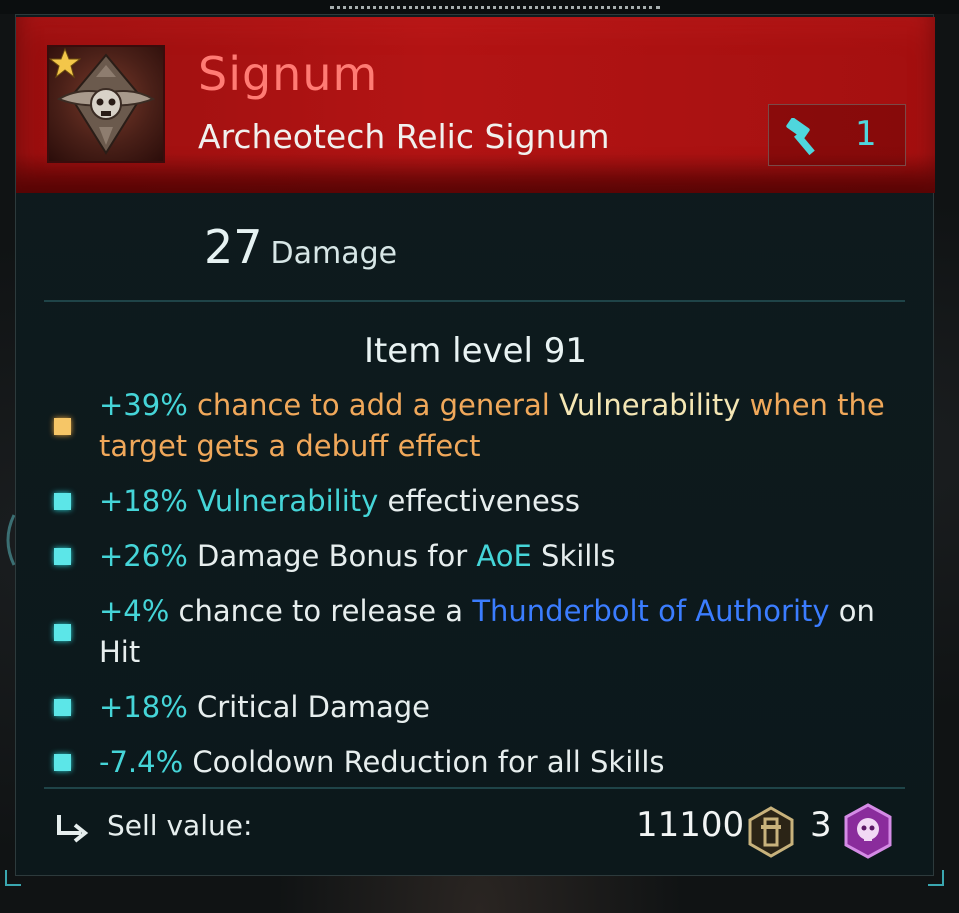 The image size is (959, 913). What do you see at coordinates (309, 707) in the screenshot?
I see `modifier-segment: Critical Damage` at bounding box center [309, 707].